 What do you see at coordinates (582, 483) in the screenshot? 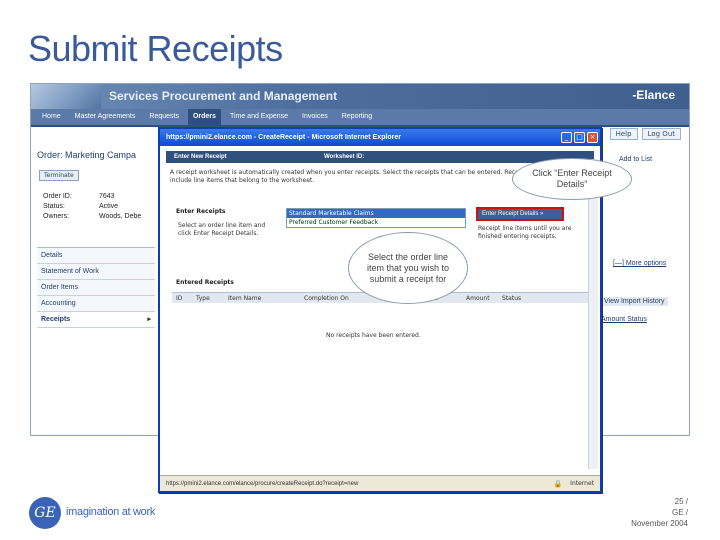
I see `status-zone: Internet` at bounding box center [582, 483].